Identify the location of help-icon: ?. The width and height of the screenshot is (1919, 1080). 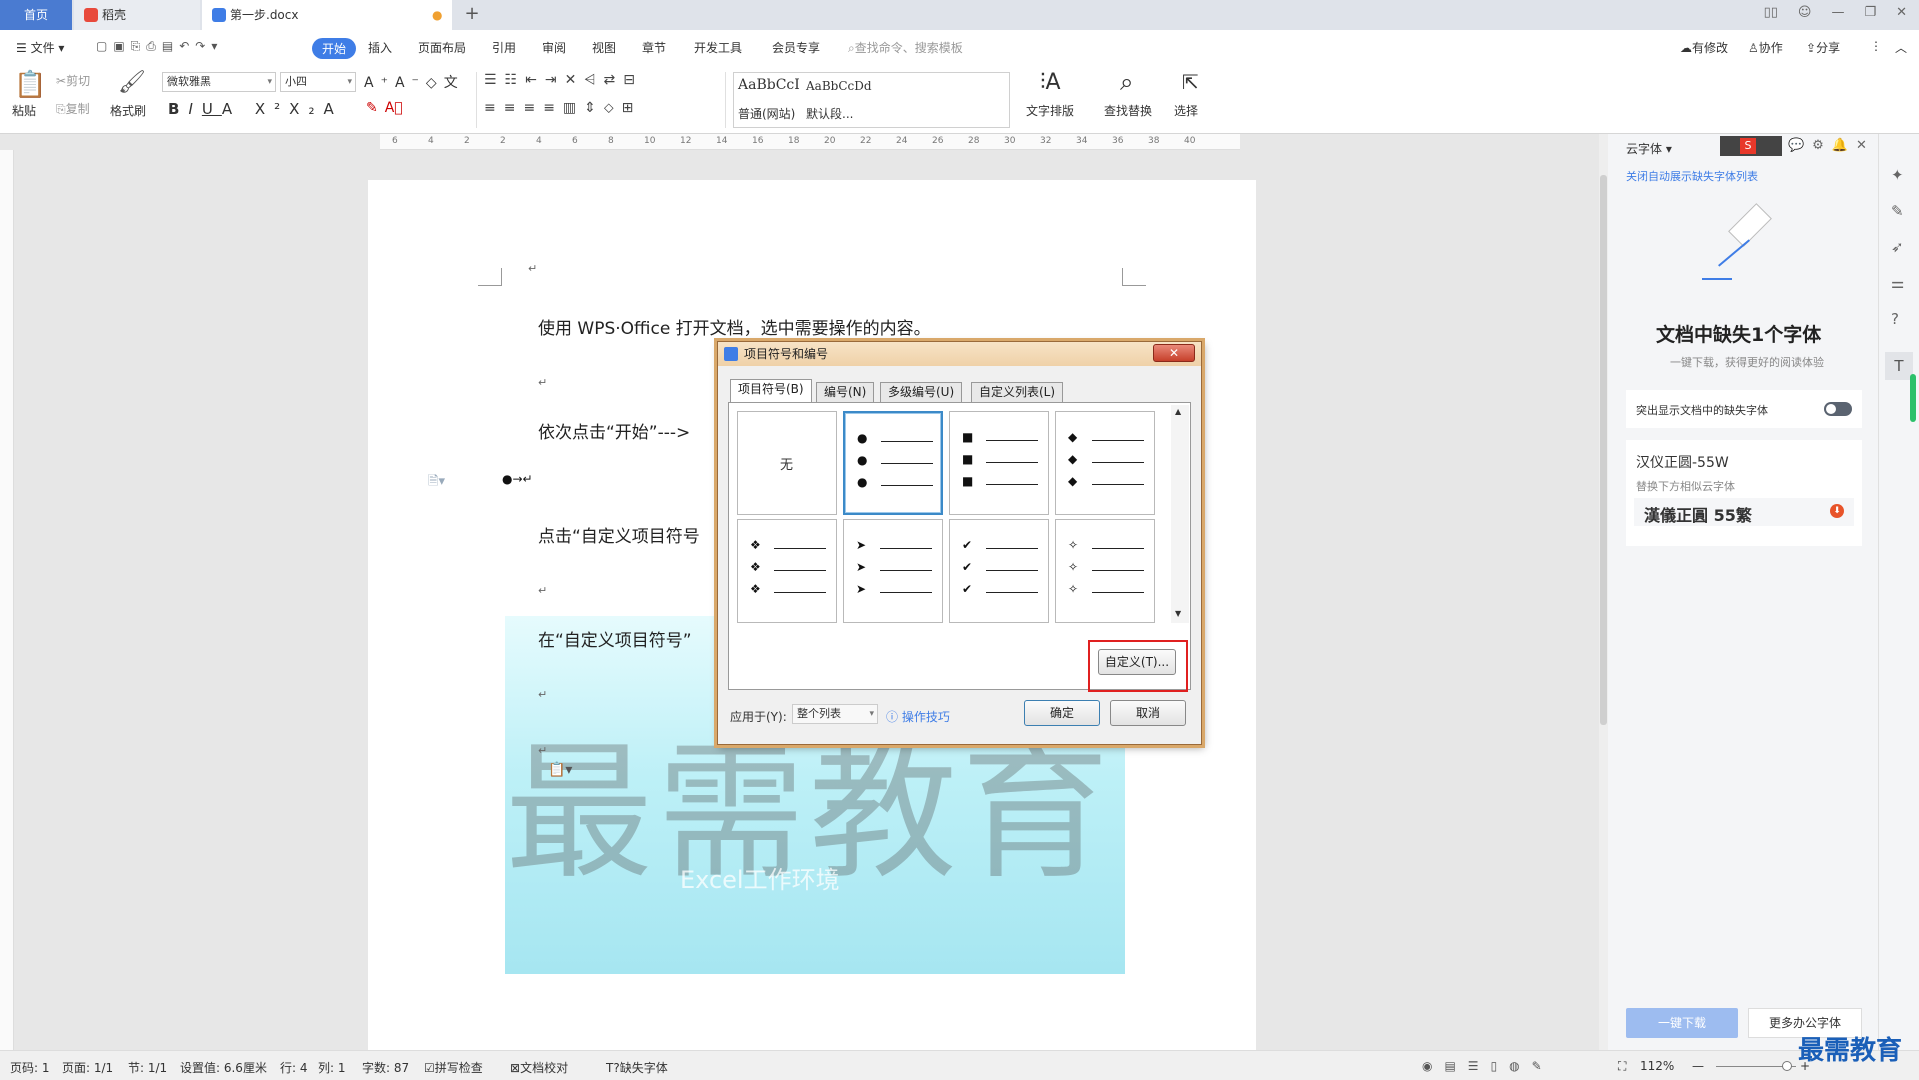
(1895, 319).